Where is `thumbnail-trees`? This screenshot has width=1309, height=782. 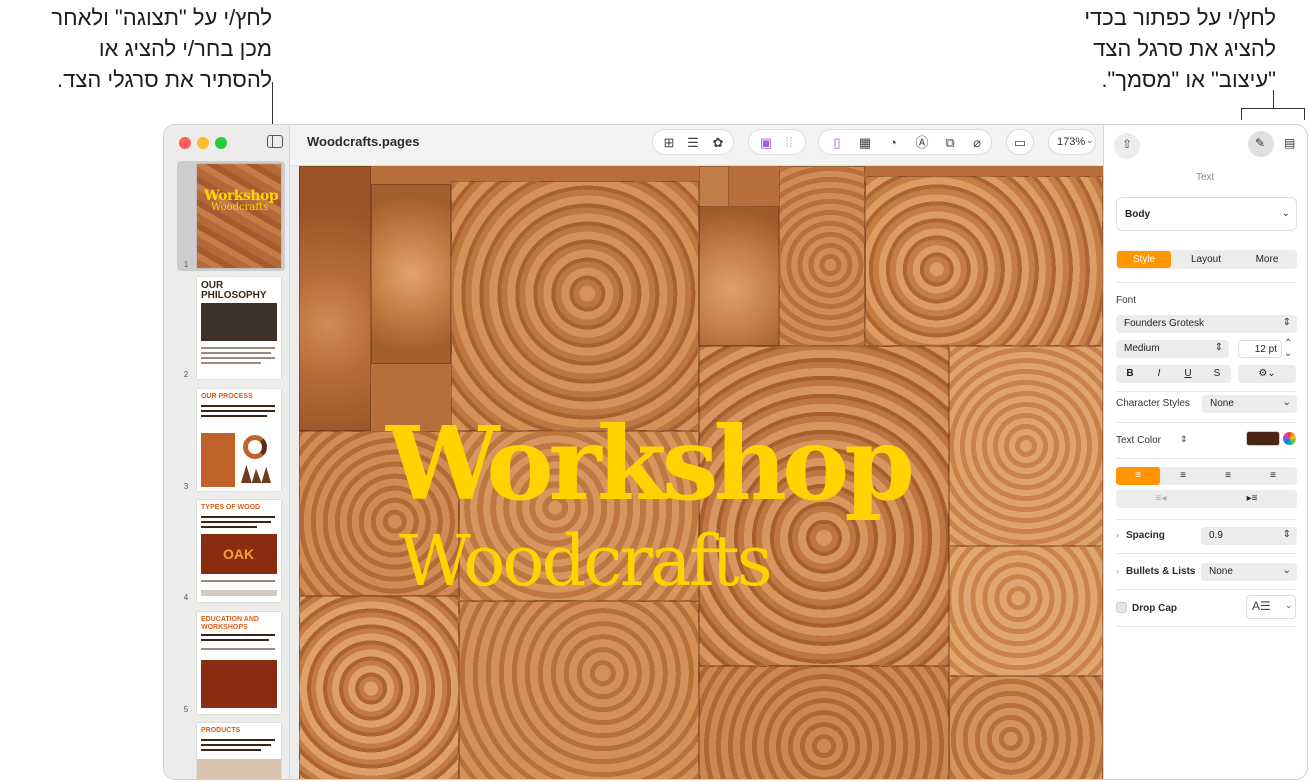 thumbnail-trees is located at coordinates (256, 474).